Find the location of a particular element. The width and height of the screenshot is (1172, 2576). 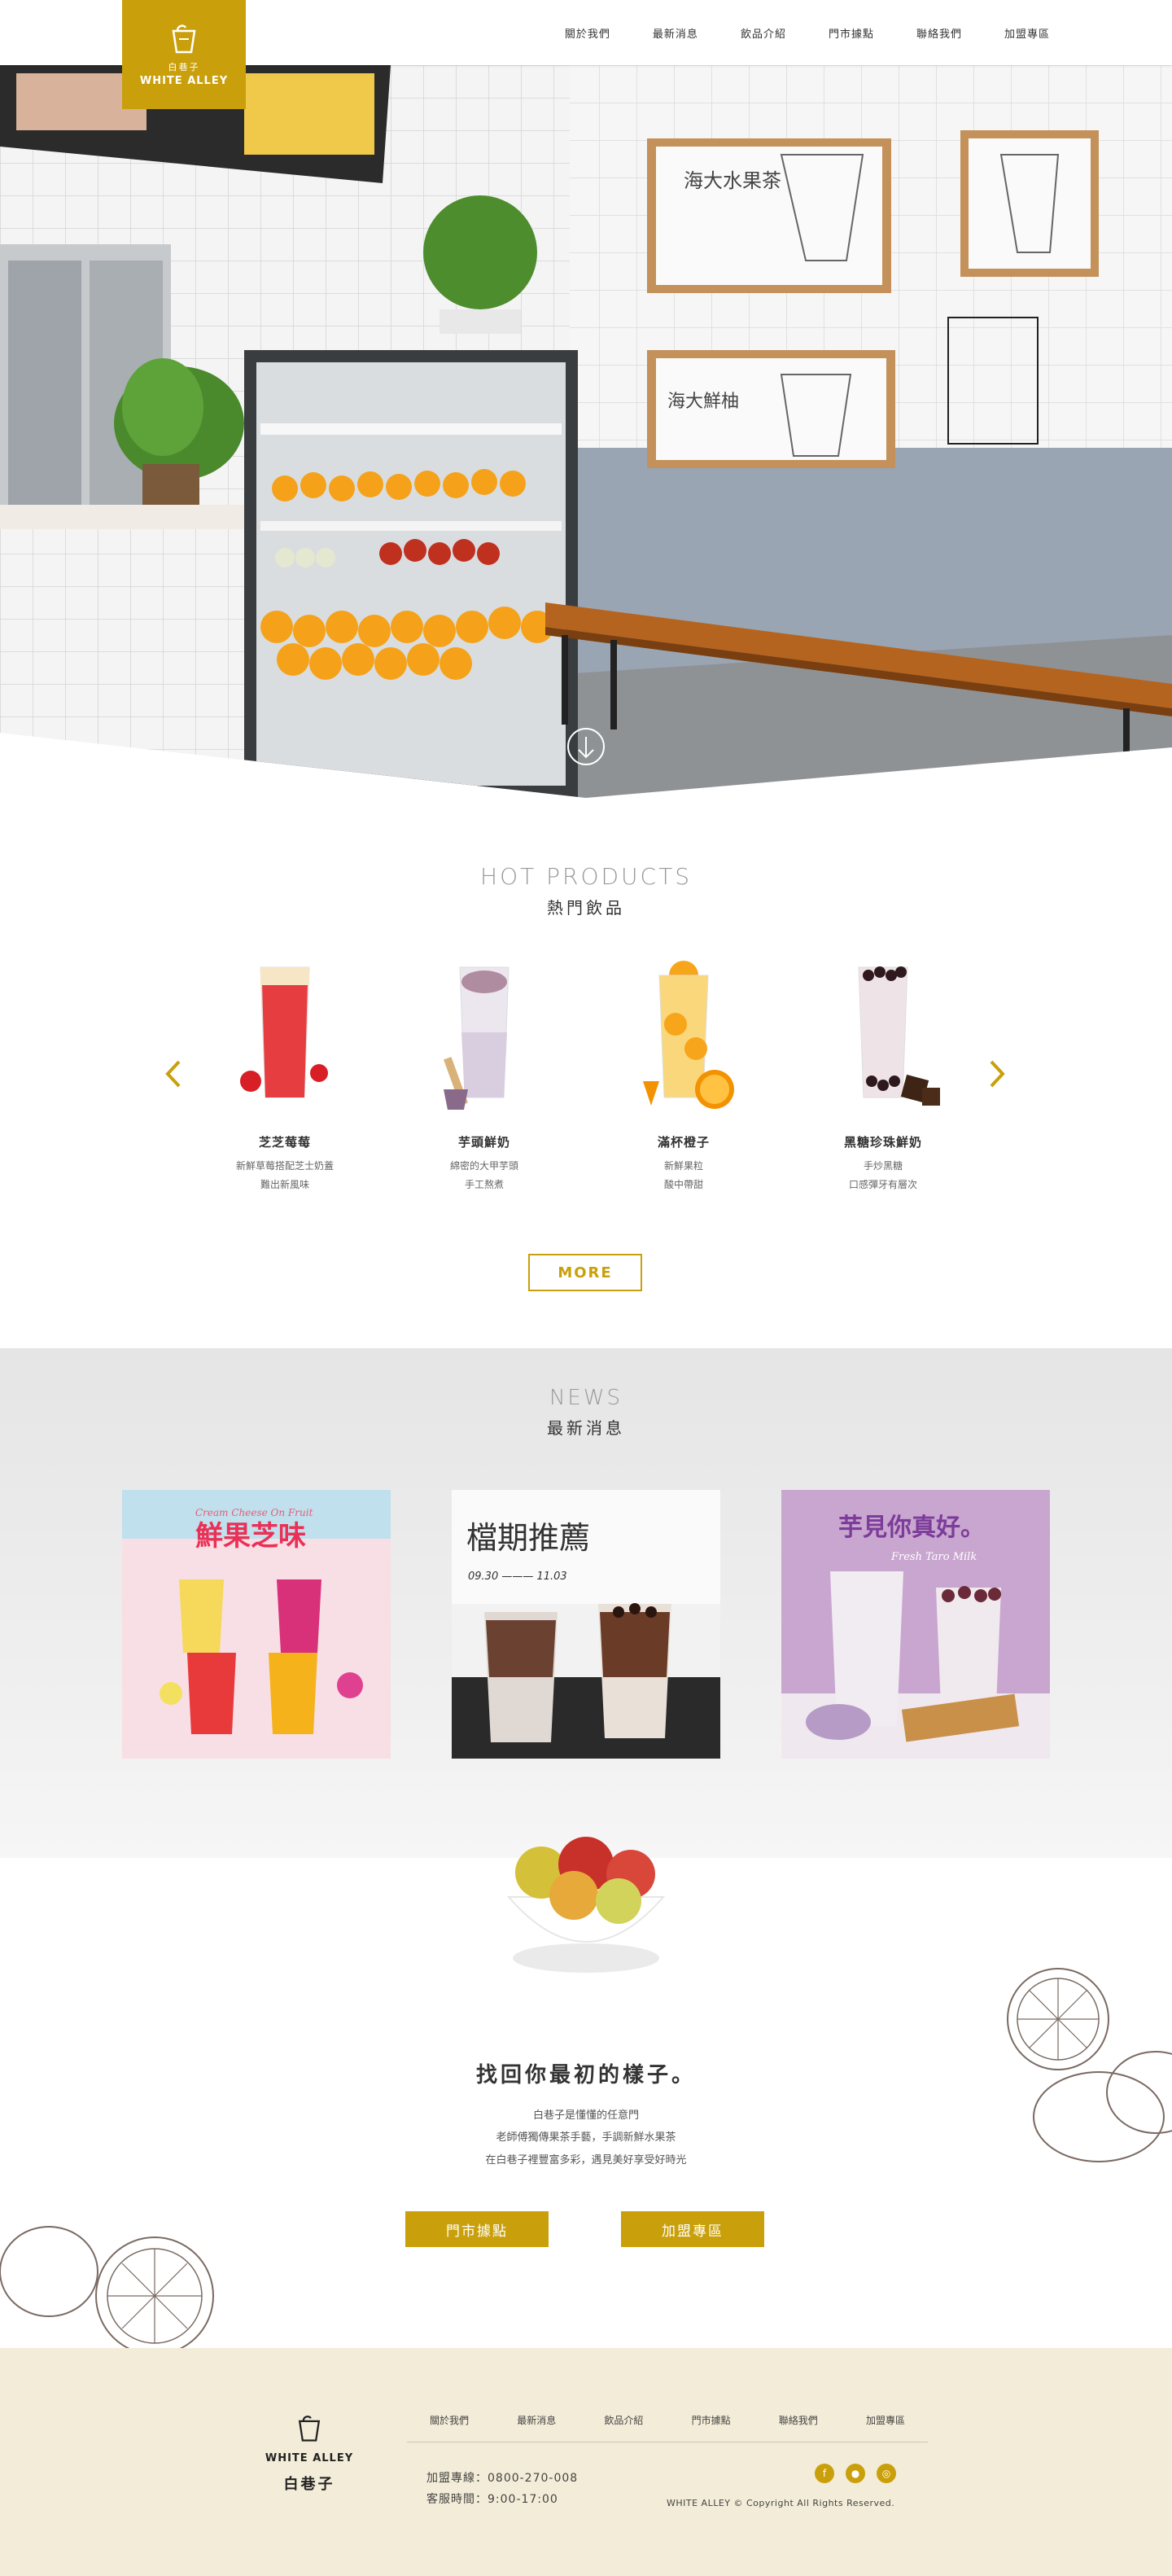

product-name: 滿杯橙子 is located at coordinates (683, 1142).